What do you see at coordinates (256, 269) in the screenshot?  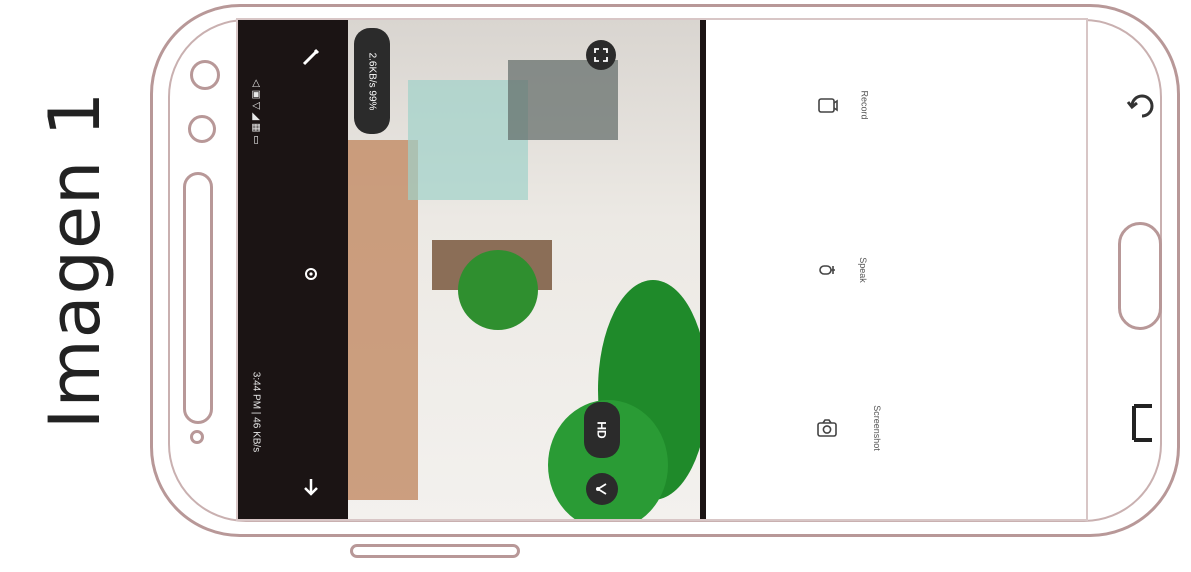 I see `status-bar: ◁ ▣ ▽ ◢ ▦ ▭ 3:44 PM | 46 KB/s` at bounding box center [256, 269].